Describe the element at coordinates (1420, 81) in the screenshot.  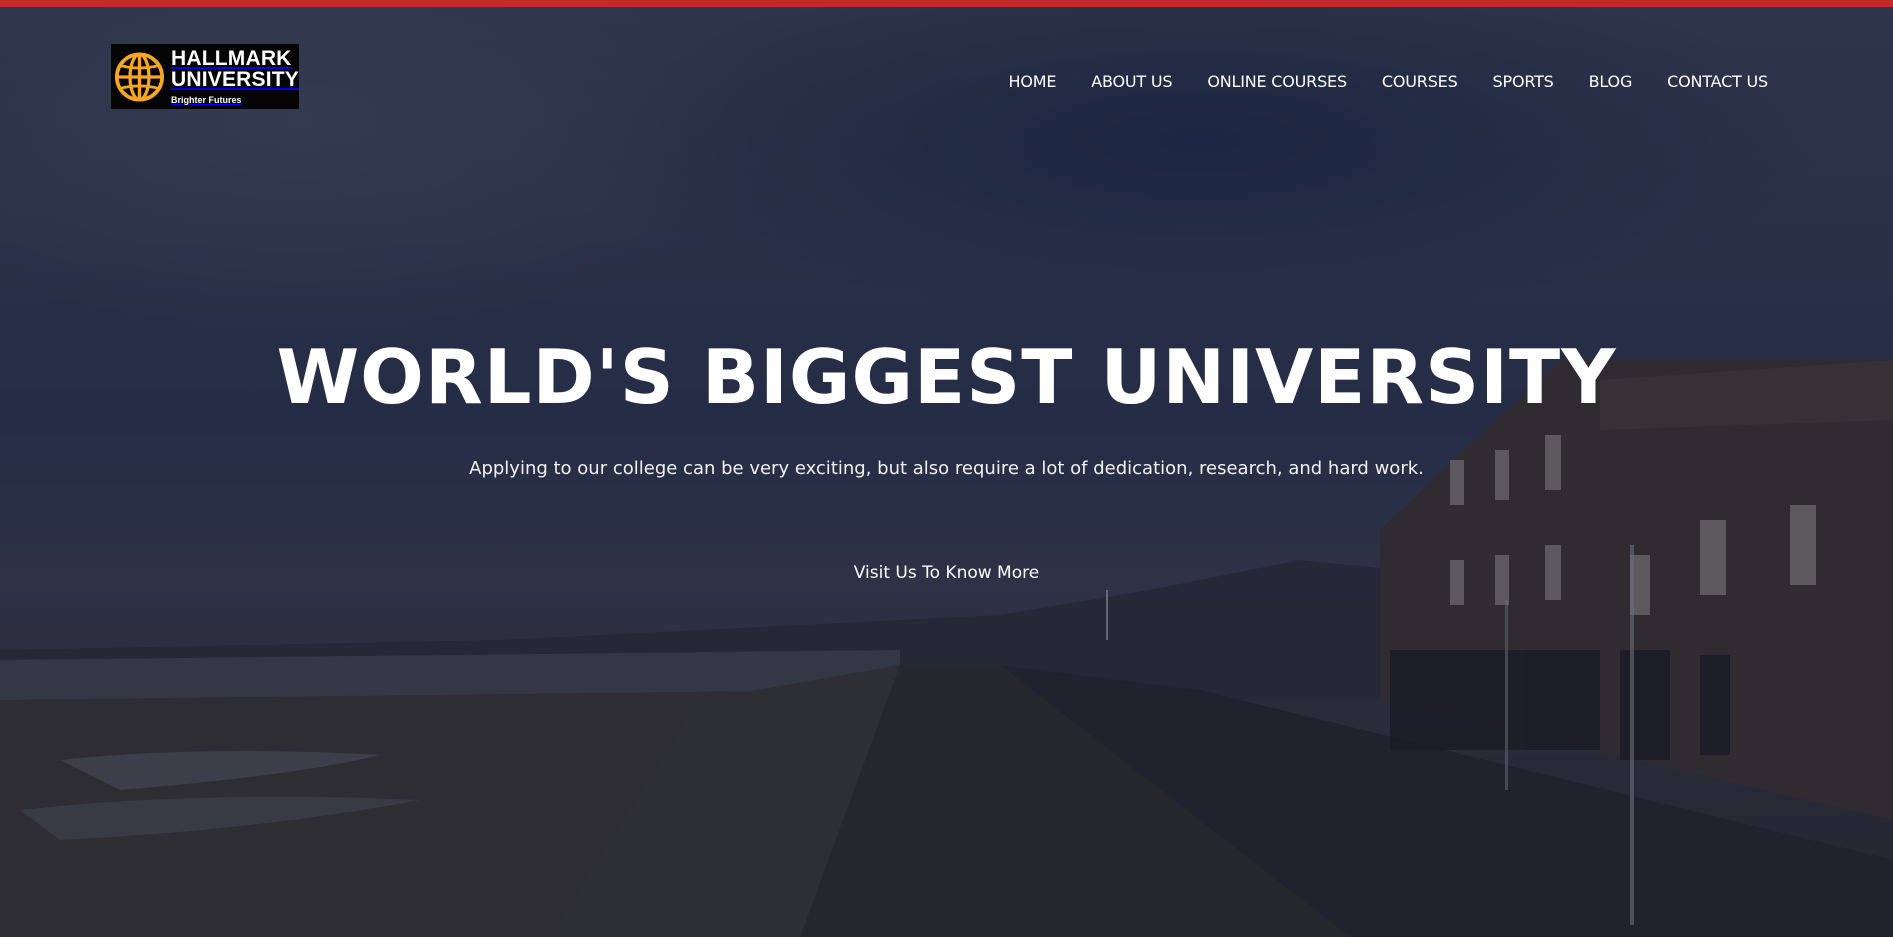
I see `nav-courses: COURSES` at that location.